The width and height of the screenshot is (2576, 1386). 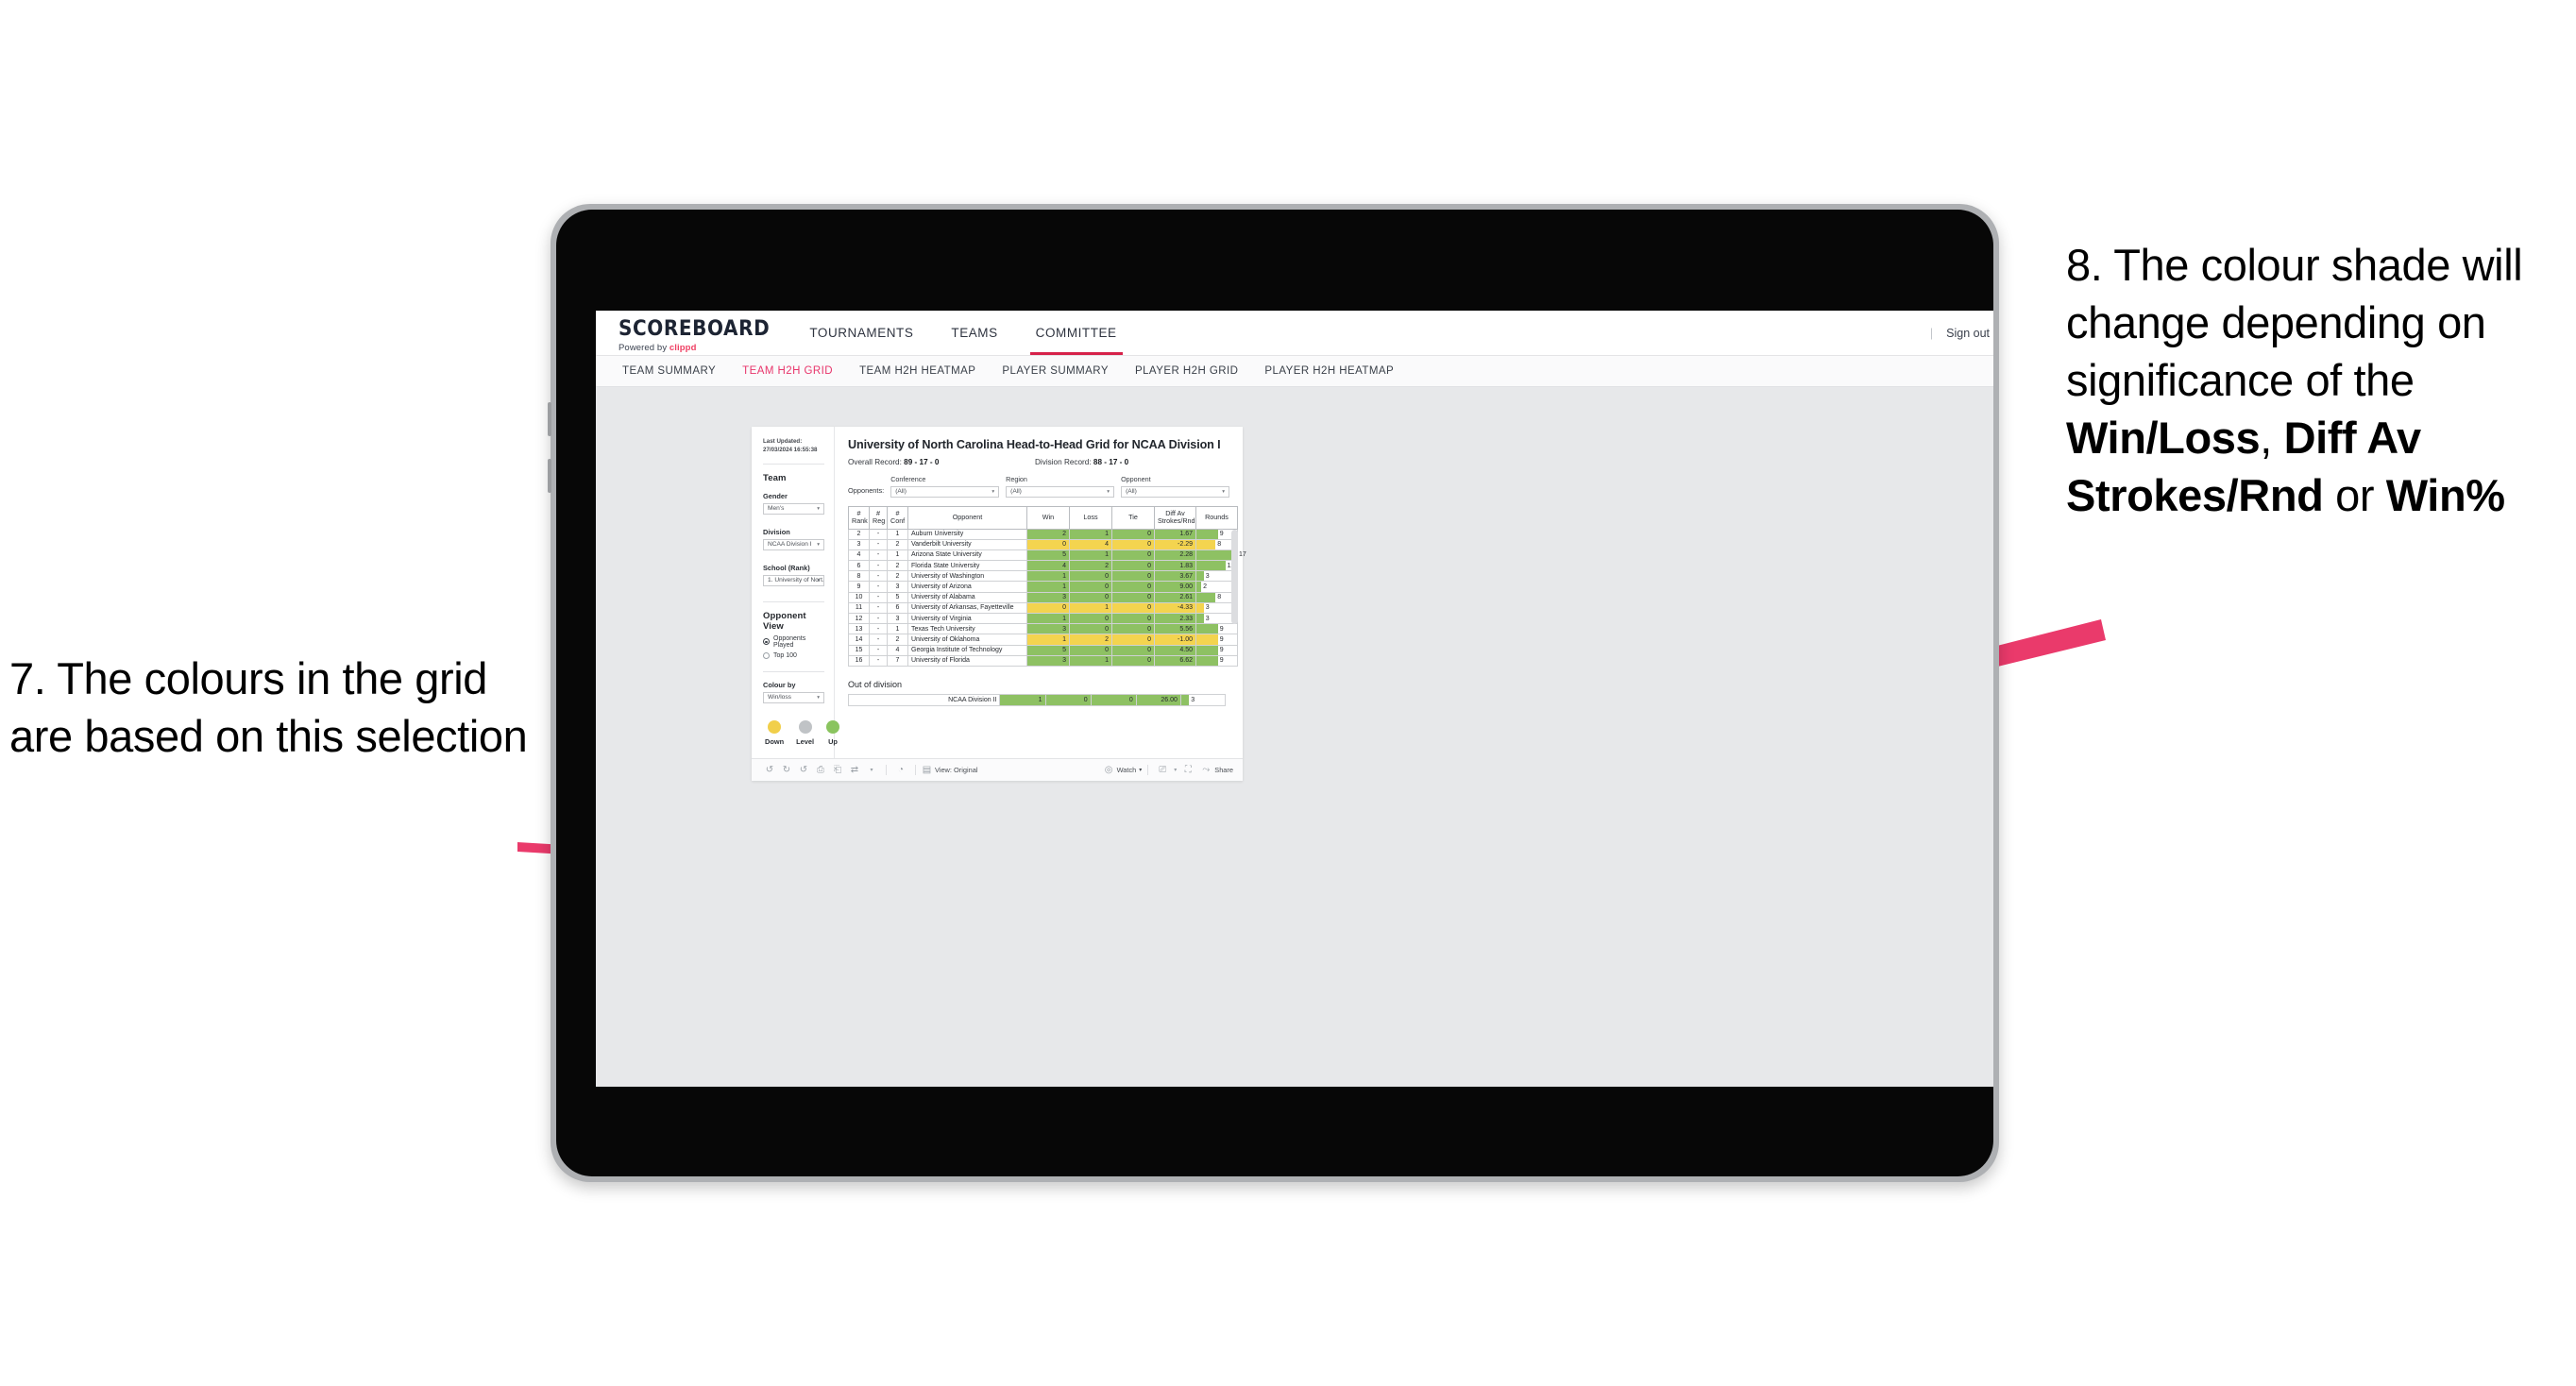 What do you see at coordinates (1175, 661) in the screenshot?
I see `cell-diff: 6.62` at bounding box center [1175, 661].